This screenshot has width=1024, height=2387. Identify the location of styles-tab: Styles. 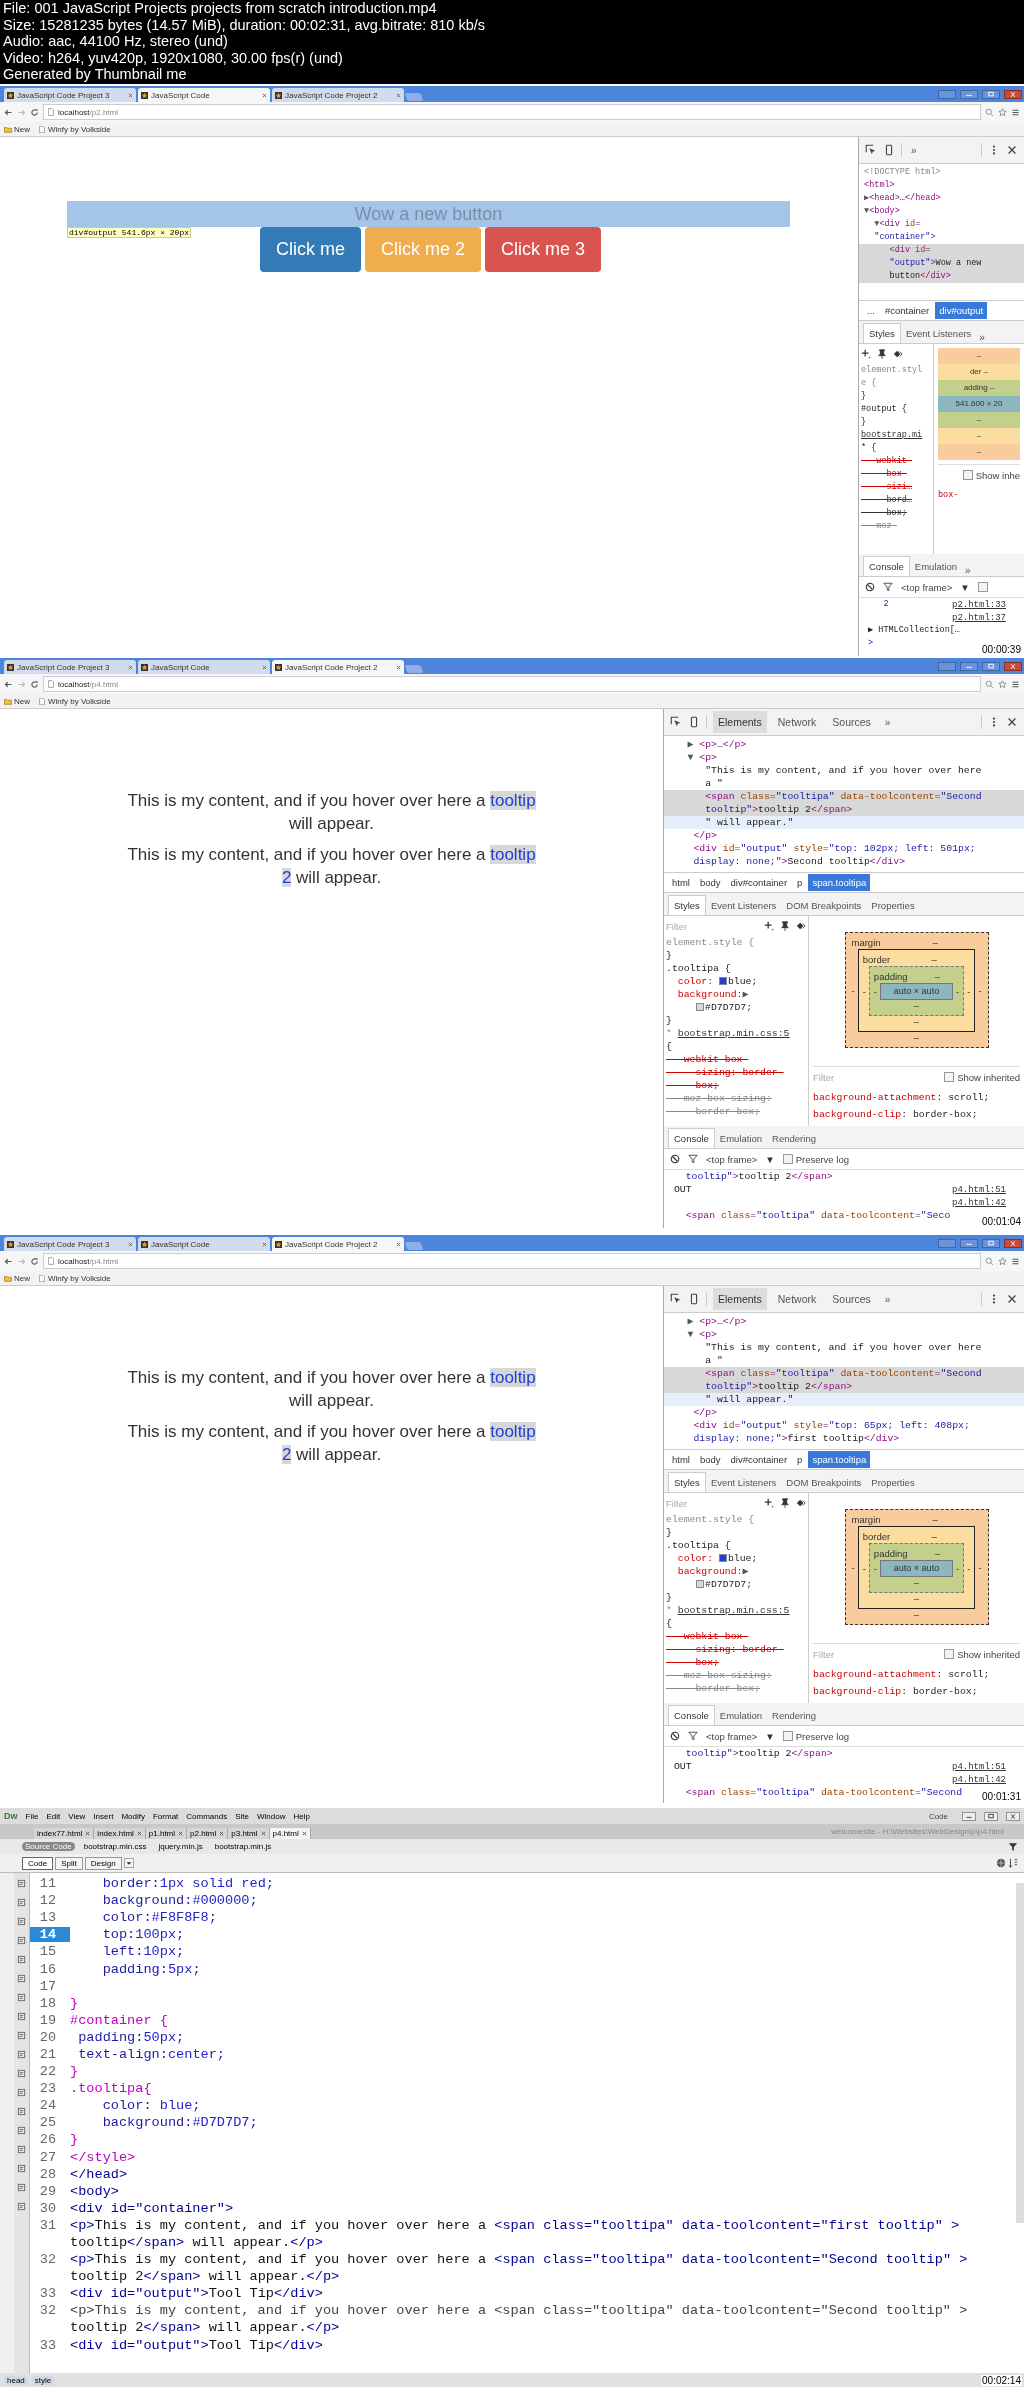
(882, 333).